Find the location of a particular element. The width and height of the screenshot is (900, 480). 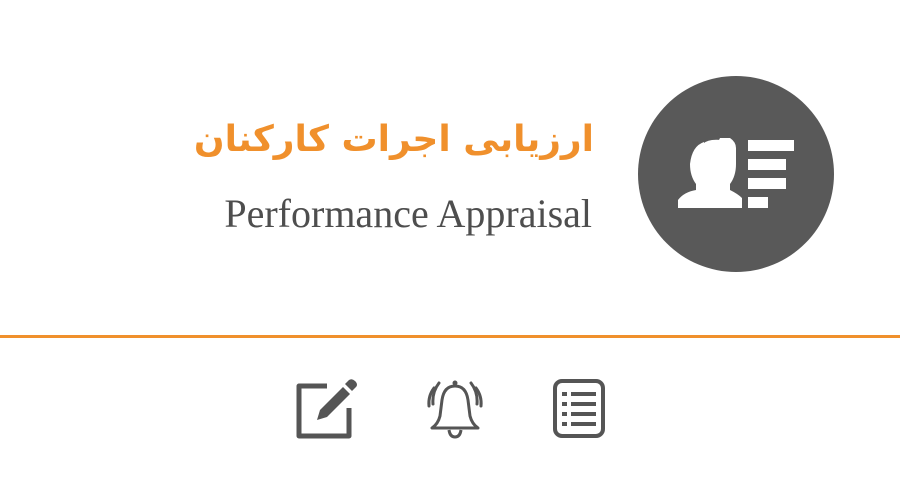

page-title-persian: ارزیابی اجرات کارکنان is located at coordinates (393, 139).